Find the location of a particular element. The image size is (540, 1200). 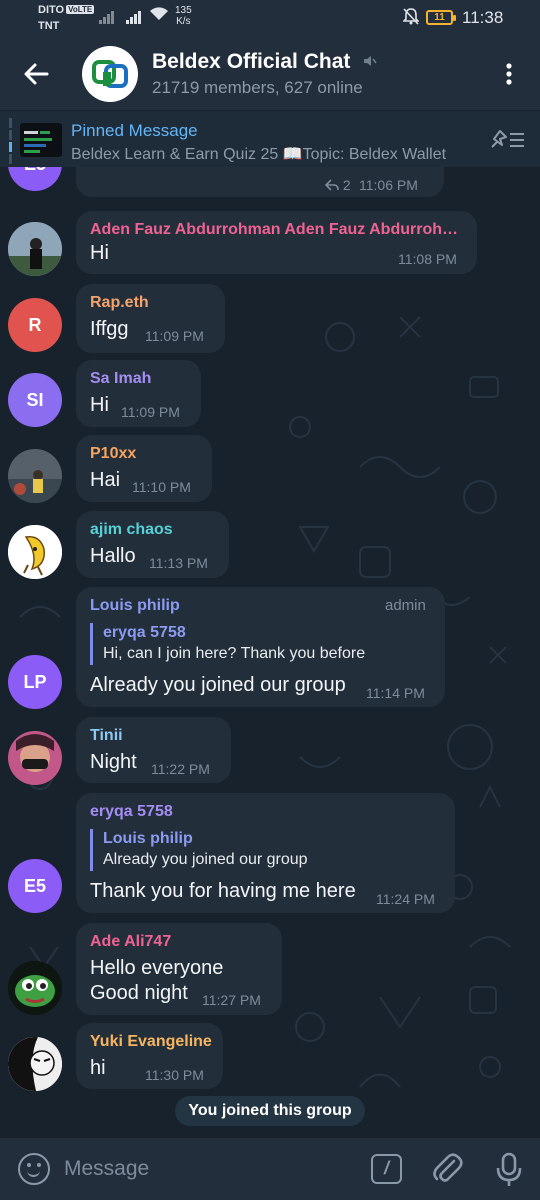

mic-icon is located at coordinates (509, 1170).